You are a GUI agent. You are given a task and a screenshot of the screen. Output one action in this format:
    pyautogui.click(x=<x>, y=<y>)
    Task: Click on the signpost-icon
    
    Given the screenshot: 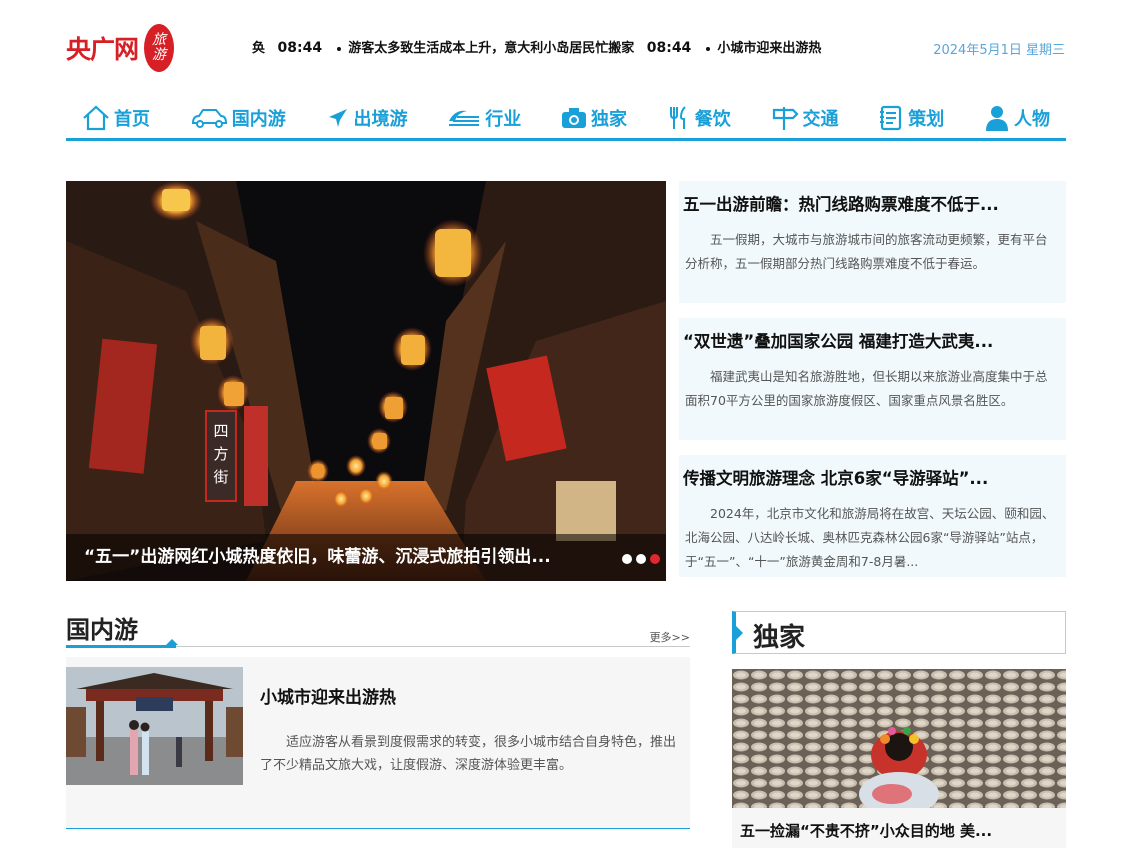 What is the action you would take?
    pyautogui.click(x=785, y=118)
    